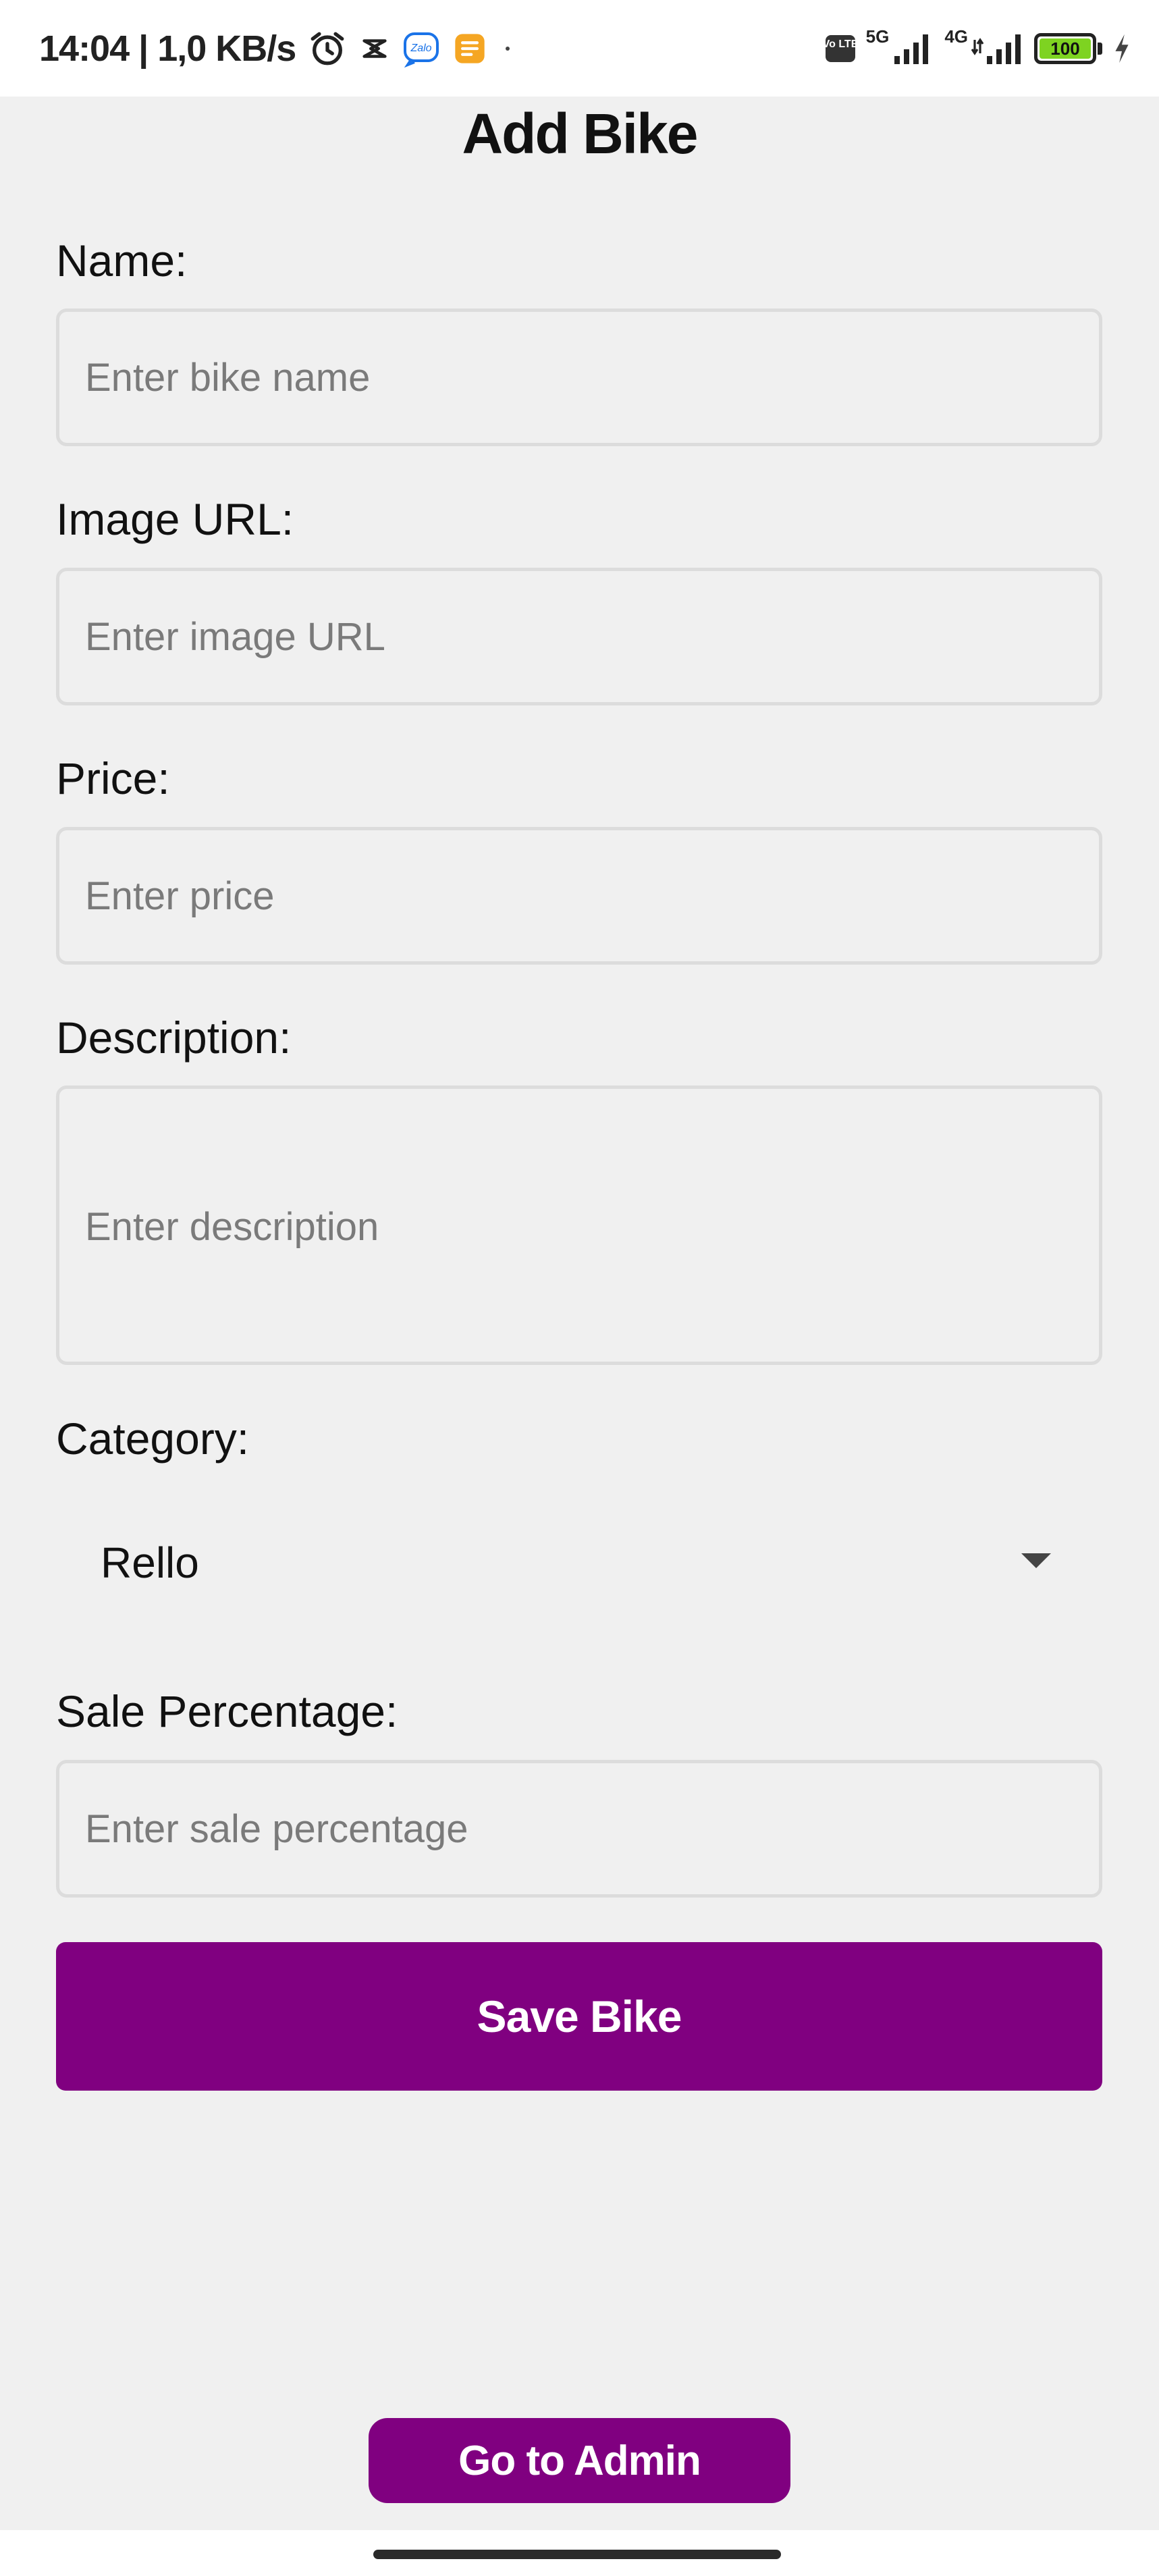 The image size is (1159, 2576). Describe the element at coordinates (1122, 48) in the screenshot. I see `charging-icon` at that location.